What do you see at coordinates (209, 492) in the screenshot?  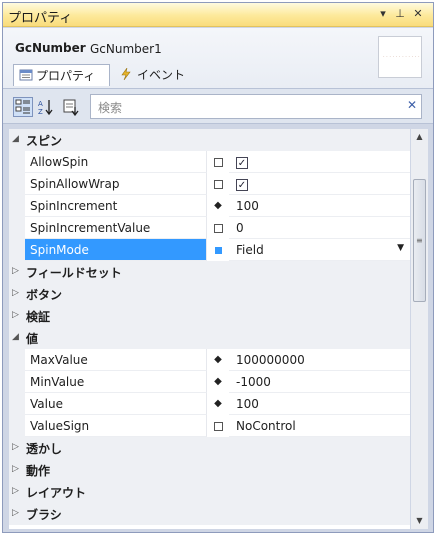 I see `category-layout: ▷ レイアウト` at bounding box center [209, 492].